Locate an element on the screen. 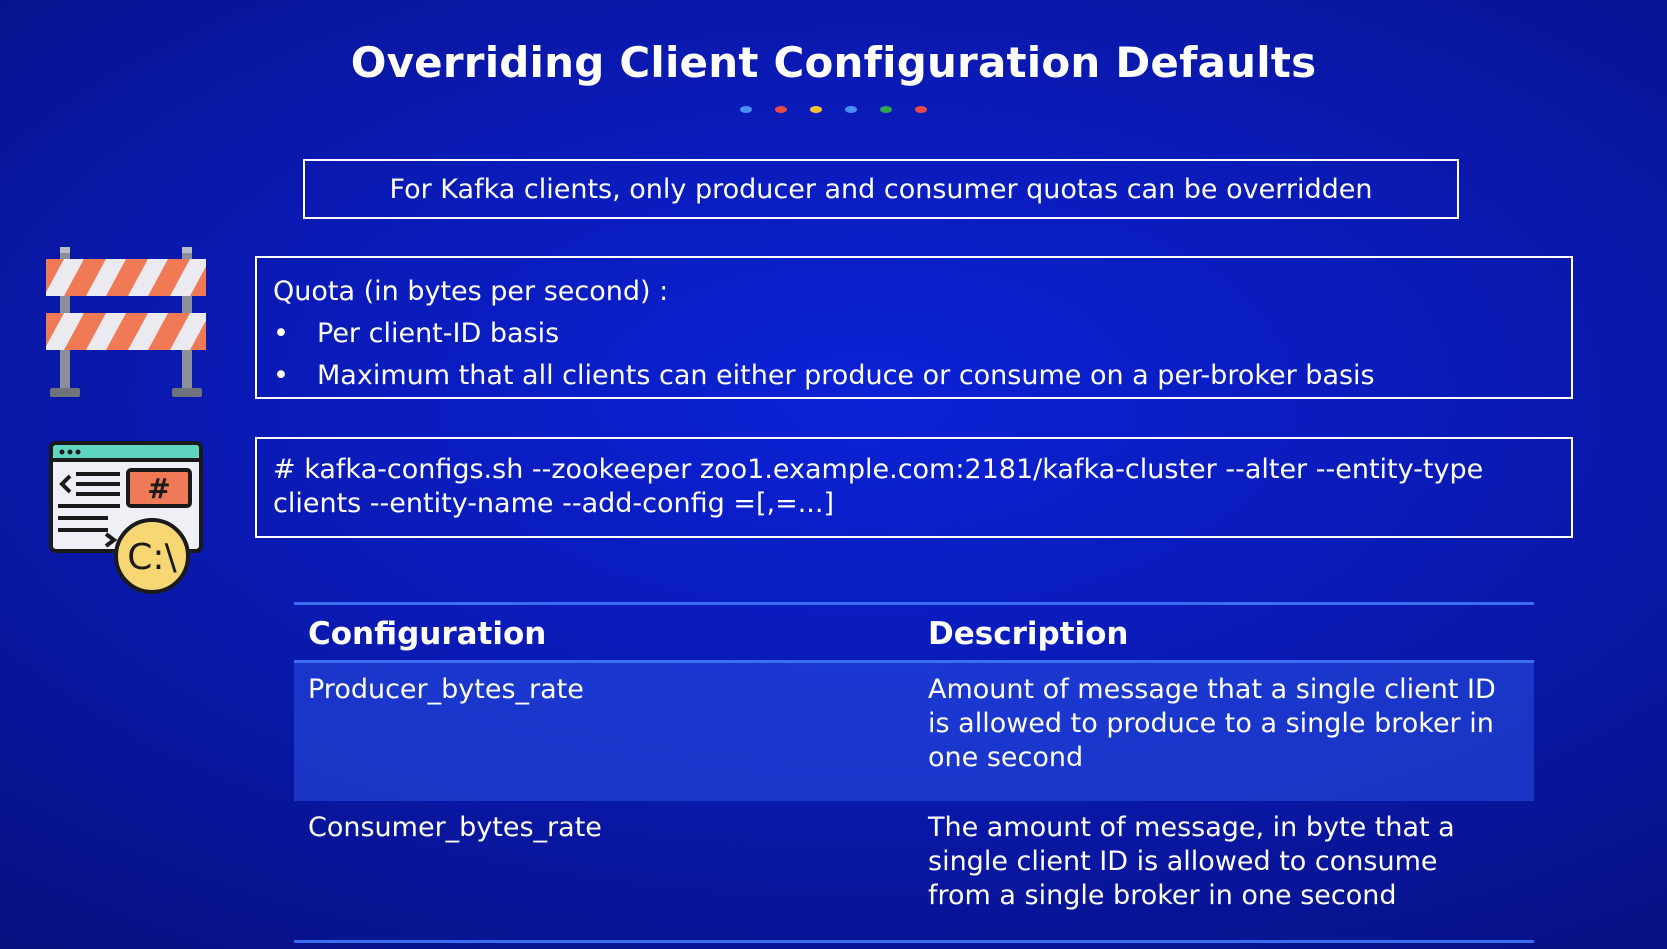 The height and width of the screenshot is (949, 1667). list-item-text: Per client-ID basis is located at coordinates (438, 333).